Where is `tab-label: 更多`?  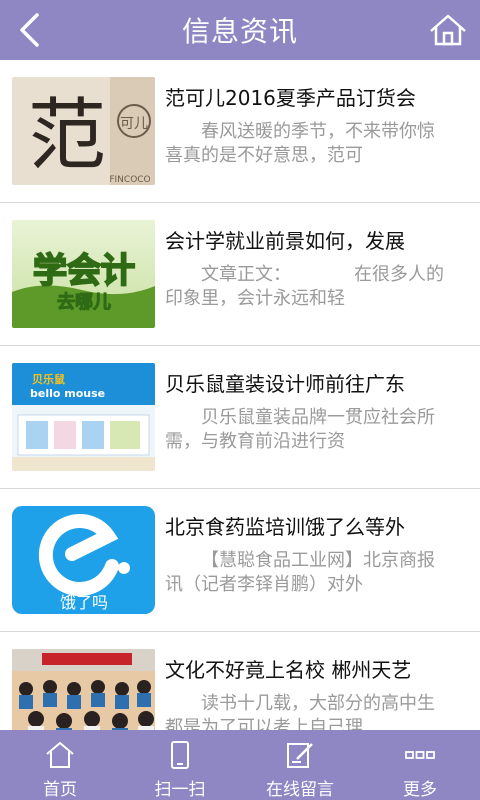
tab-label: 更多 is located at coordinates (420, 790).